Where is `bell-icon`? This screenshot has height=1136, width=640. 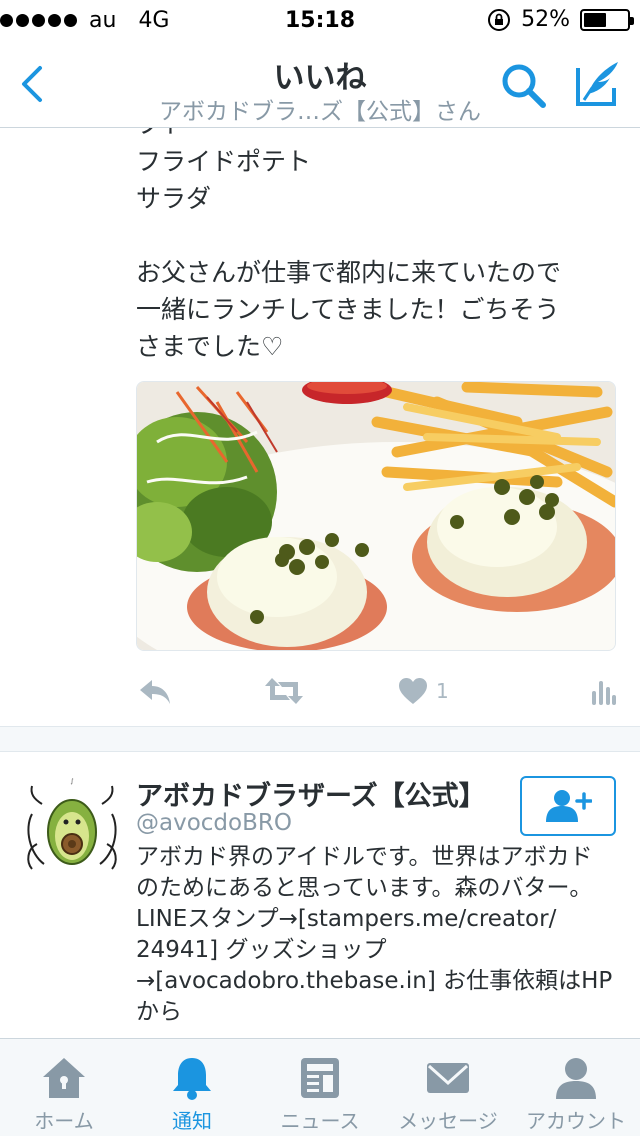 bell-icon is located at coordinates (192, 1079).